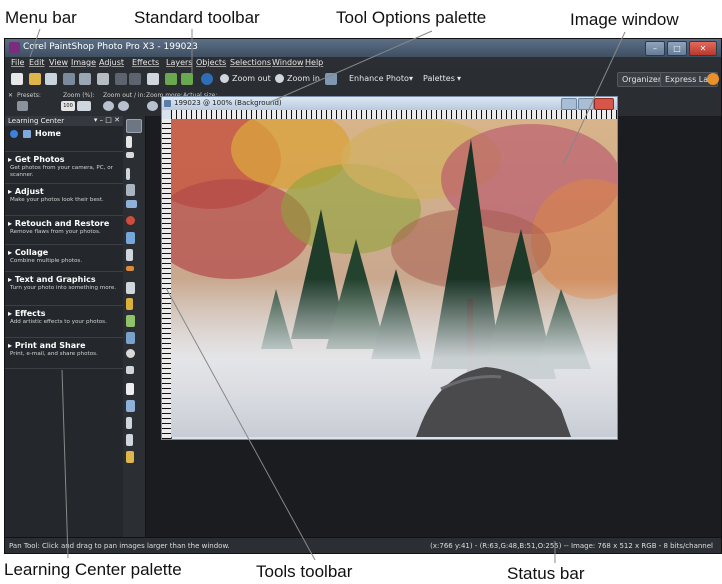 This screenshot has height=584, width=722. I want to click on window-title: Corel PaintShop Photo Pro X3 - 199023, so click(110, 47).